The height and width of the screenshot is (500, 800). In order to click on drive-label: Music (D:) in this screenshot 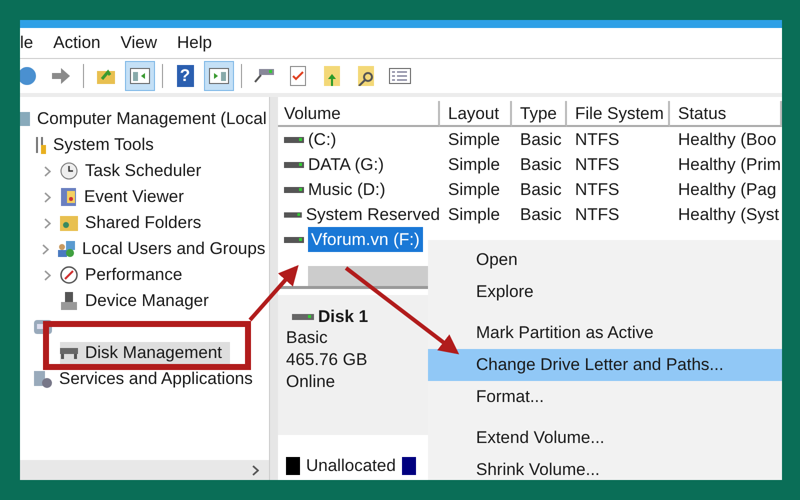, I will do `click(347, 189)`.